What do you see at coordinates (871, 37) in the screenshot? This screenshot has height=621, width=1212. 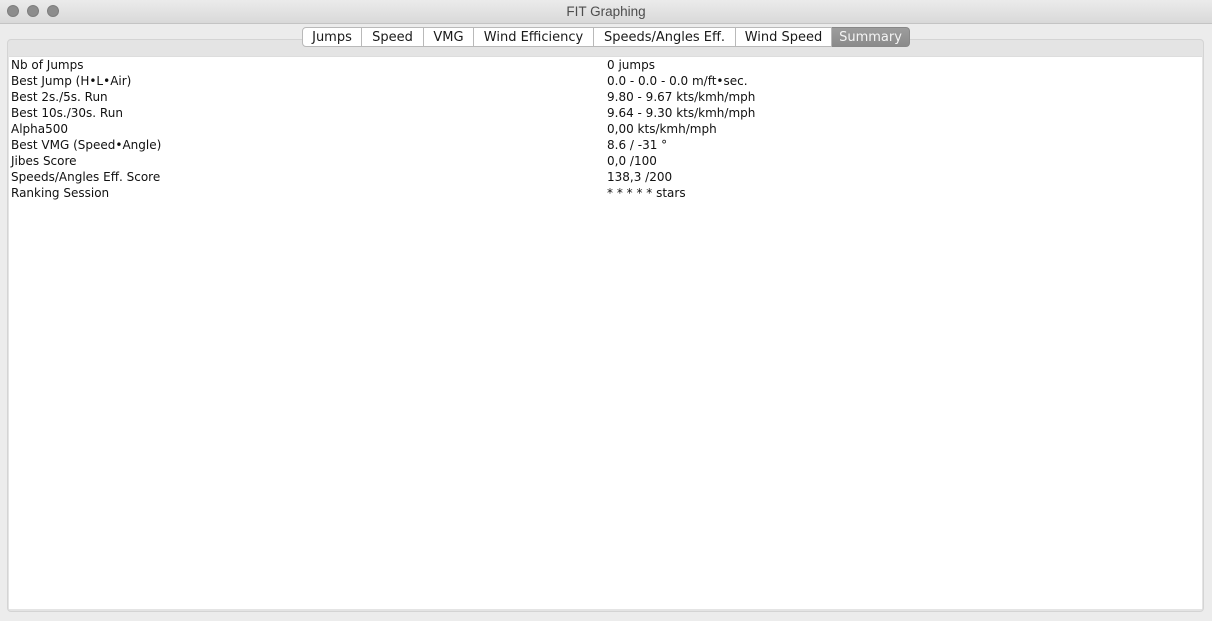 I see `tab-summary: Summary` at bounding box center [871, 37].